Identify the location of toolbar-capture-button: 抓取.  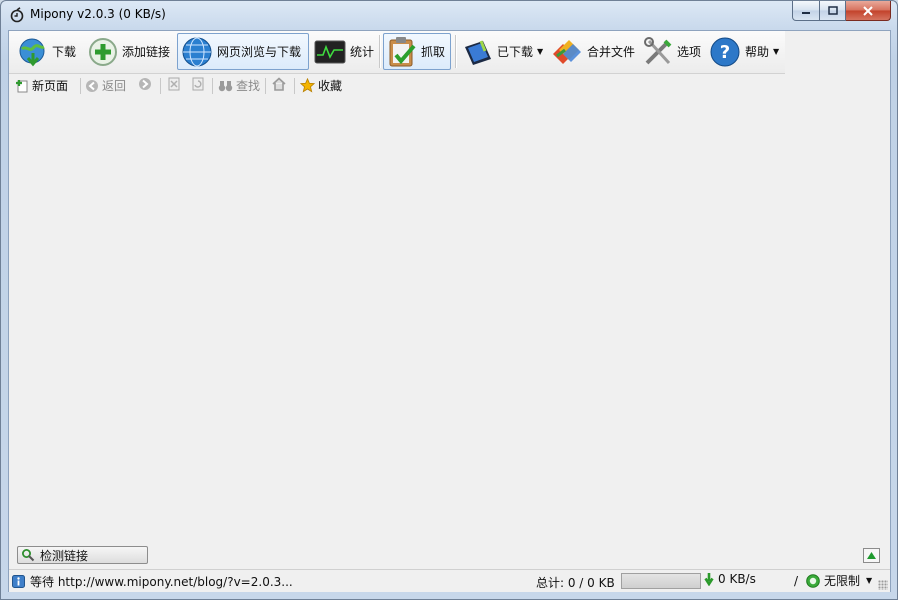
(417, 51).